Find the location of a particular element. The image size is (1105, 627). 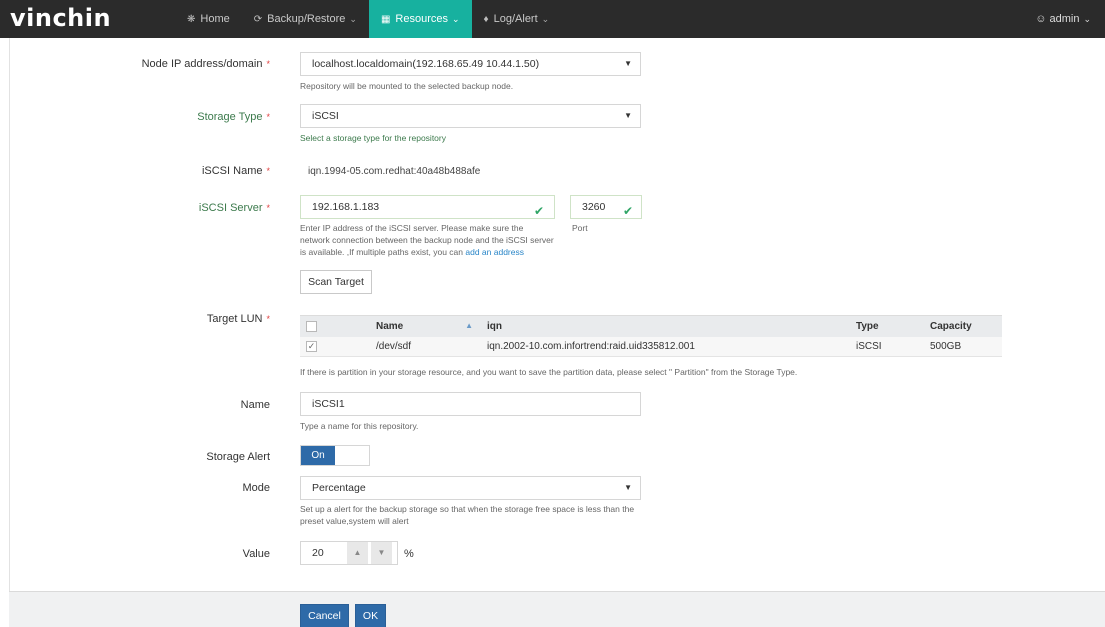

scan-target-button: Scan Target is located at coordinates (336, 282).